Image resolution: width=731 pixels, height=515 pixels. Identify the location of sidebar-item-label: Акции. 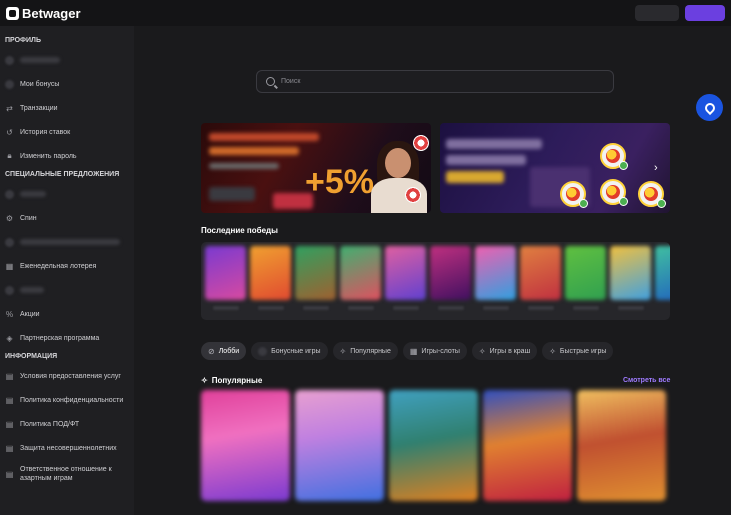
(30, 314).